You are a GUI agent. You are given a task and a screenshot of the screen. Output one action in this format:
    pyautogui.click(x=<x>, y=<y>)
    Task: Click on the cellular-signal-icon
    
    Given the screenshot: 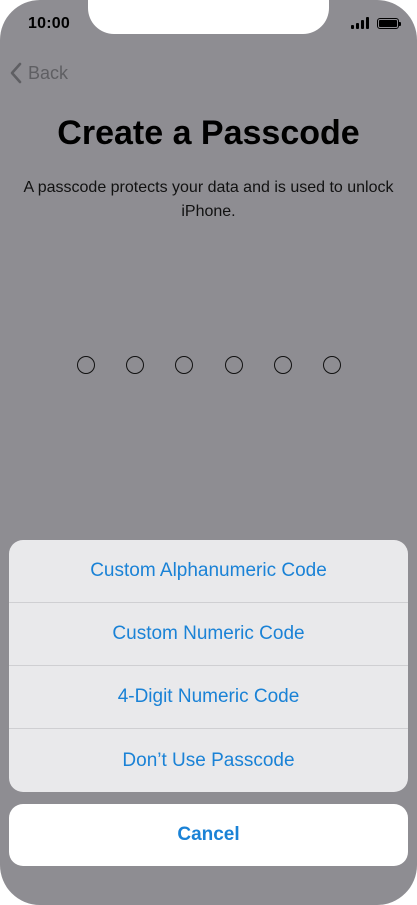 What is the action you would take?
    pyautogui.click(x=360, y=23)
    